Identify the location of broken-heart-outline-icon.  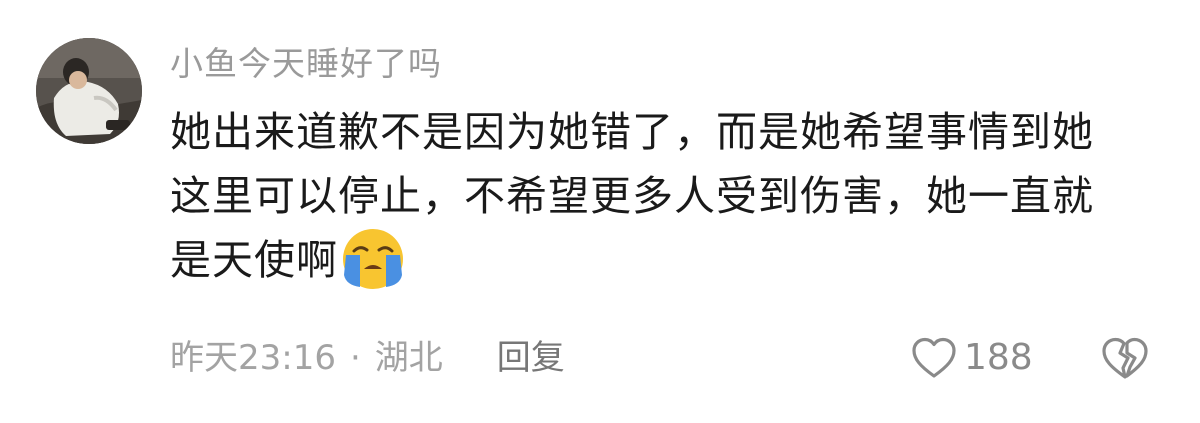
(1125, 358).